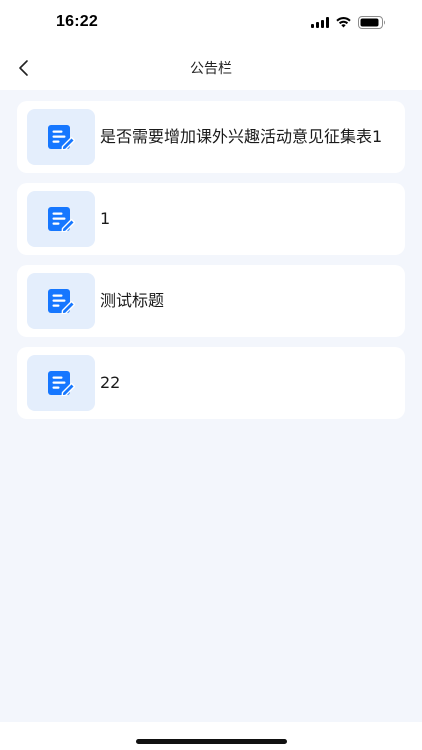  I want to click on battery-icon, so click(372, 22).